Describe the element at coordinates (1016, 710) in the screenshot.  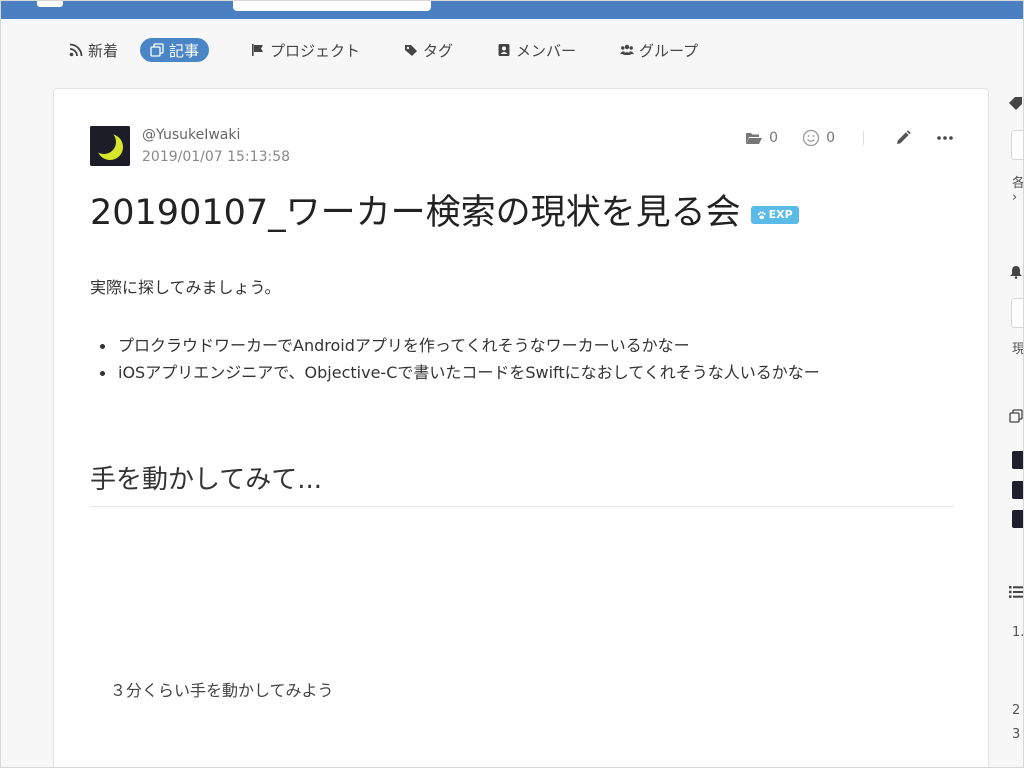
I see `toc-item: 2` at that location.